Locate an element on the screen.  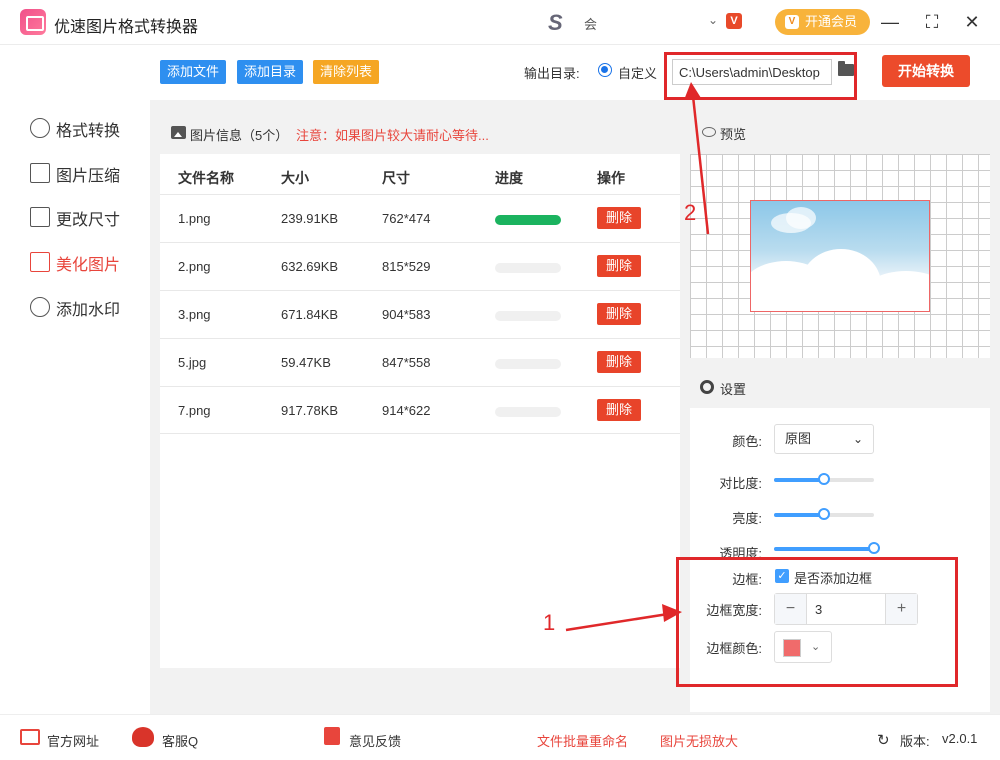
customer-service-link: 客服Q is located at coordinates (180, 740).